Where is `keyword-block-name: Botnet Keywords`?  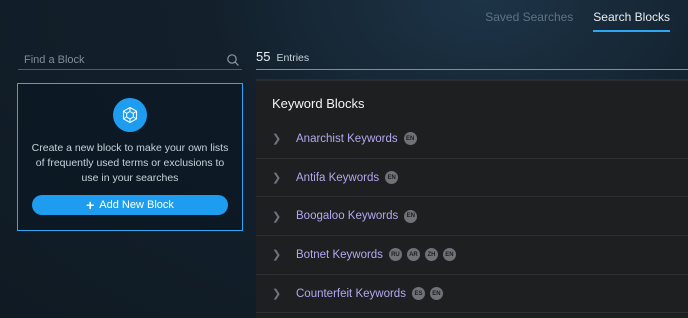 keyword-block-name: Botnet Keywords is located at coordinates (339, 255).